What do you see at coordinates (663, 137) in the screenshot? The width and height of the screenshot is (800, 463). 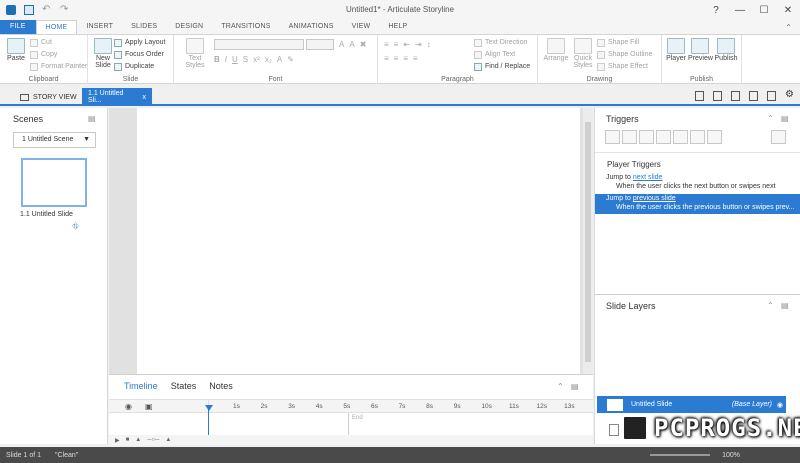 I see `paste-trigger-icon` at bounding box center [663, 137].